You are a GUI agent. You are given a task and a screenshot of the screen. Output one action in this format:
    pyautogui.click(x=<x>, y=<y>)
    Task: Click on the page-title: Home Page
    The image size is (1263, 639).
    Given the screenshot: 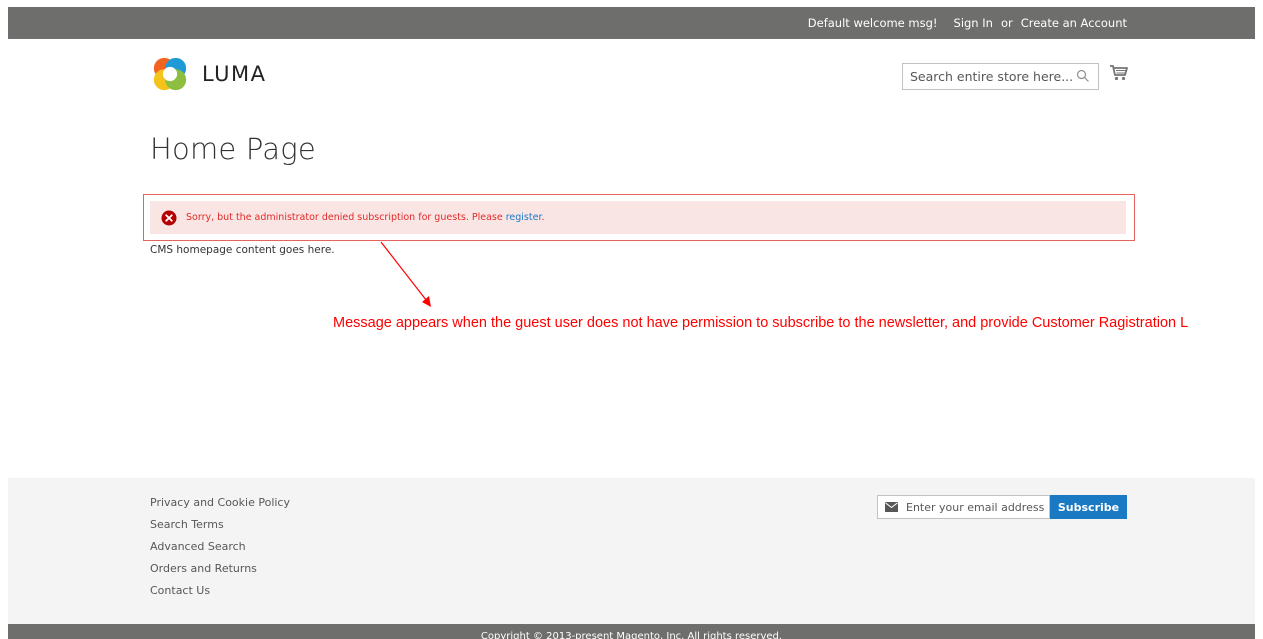 What is the action you would take?
    pyautogui.click(x=233, y=149)
    